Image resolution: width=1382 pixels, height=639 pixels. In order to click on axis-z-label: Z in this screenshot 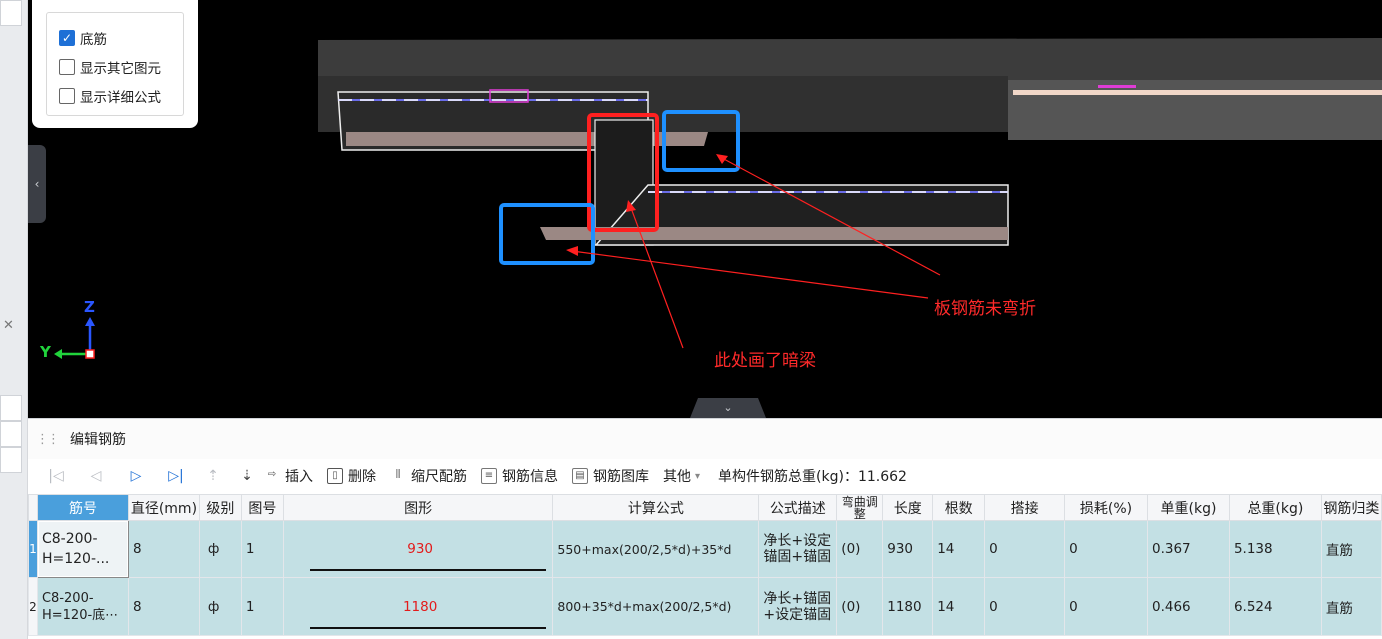, I will do `click(89, 307)`.